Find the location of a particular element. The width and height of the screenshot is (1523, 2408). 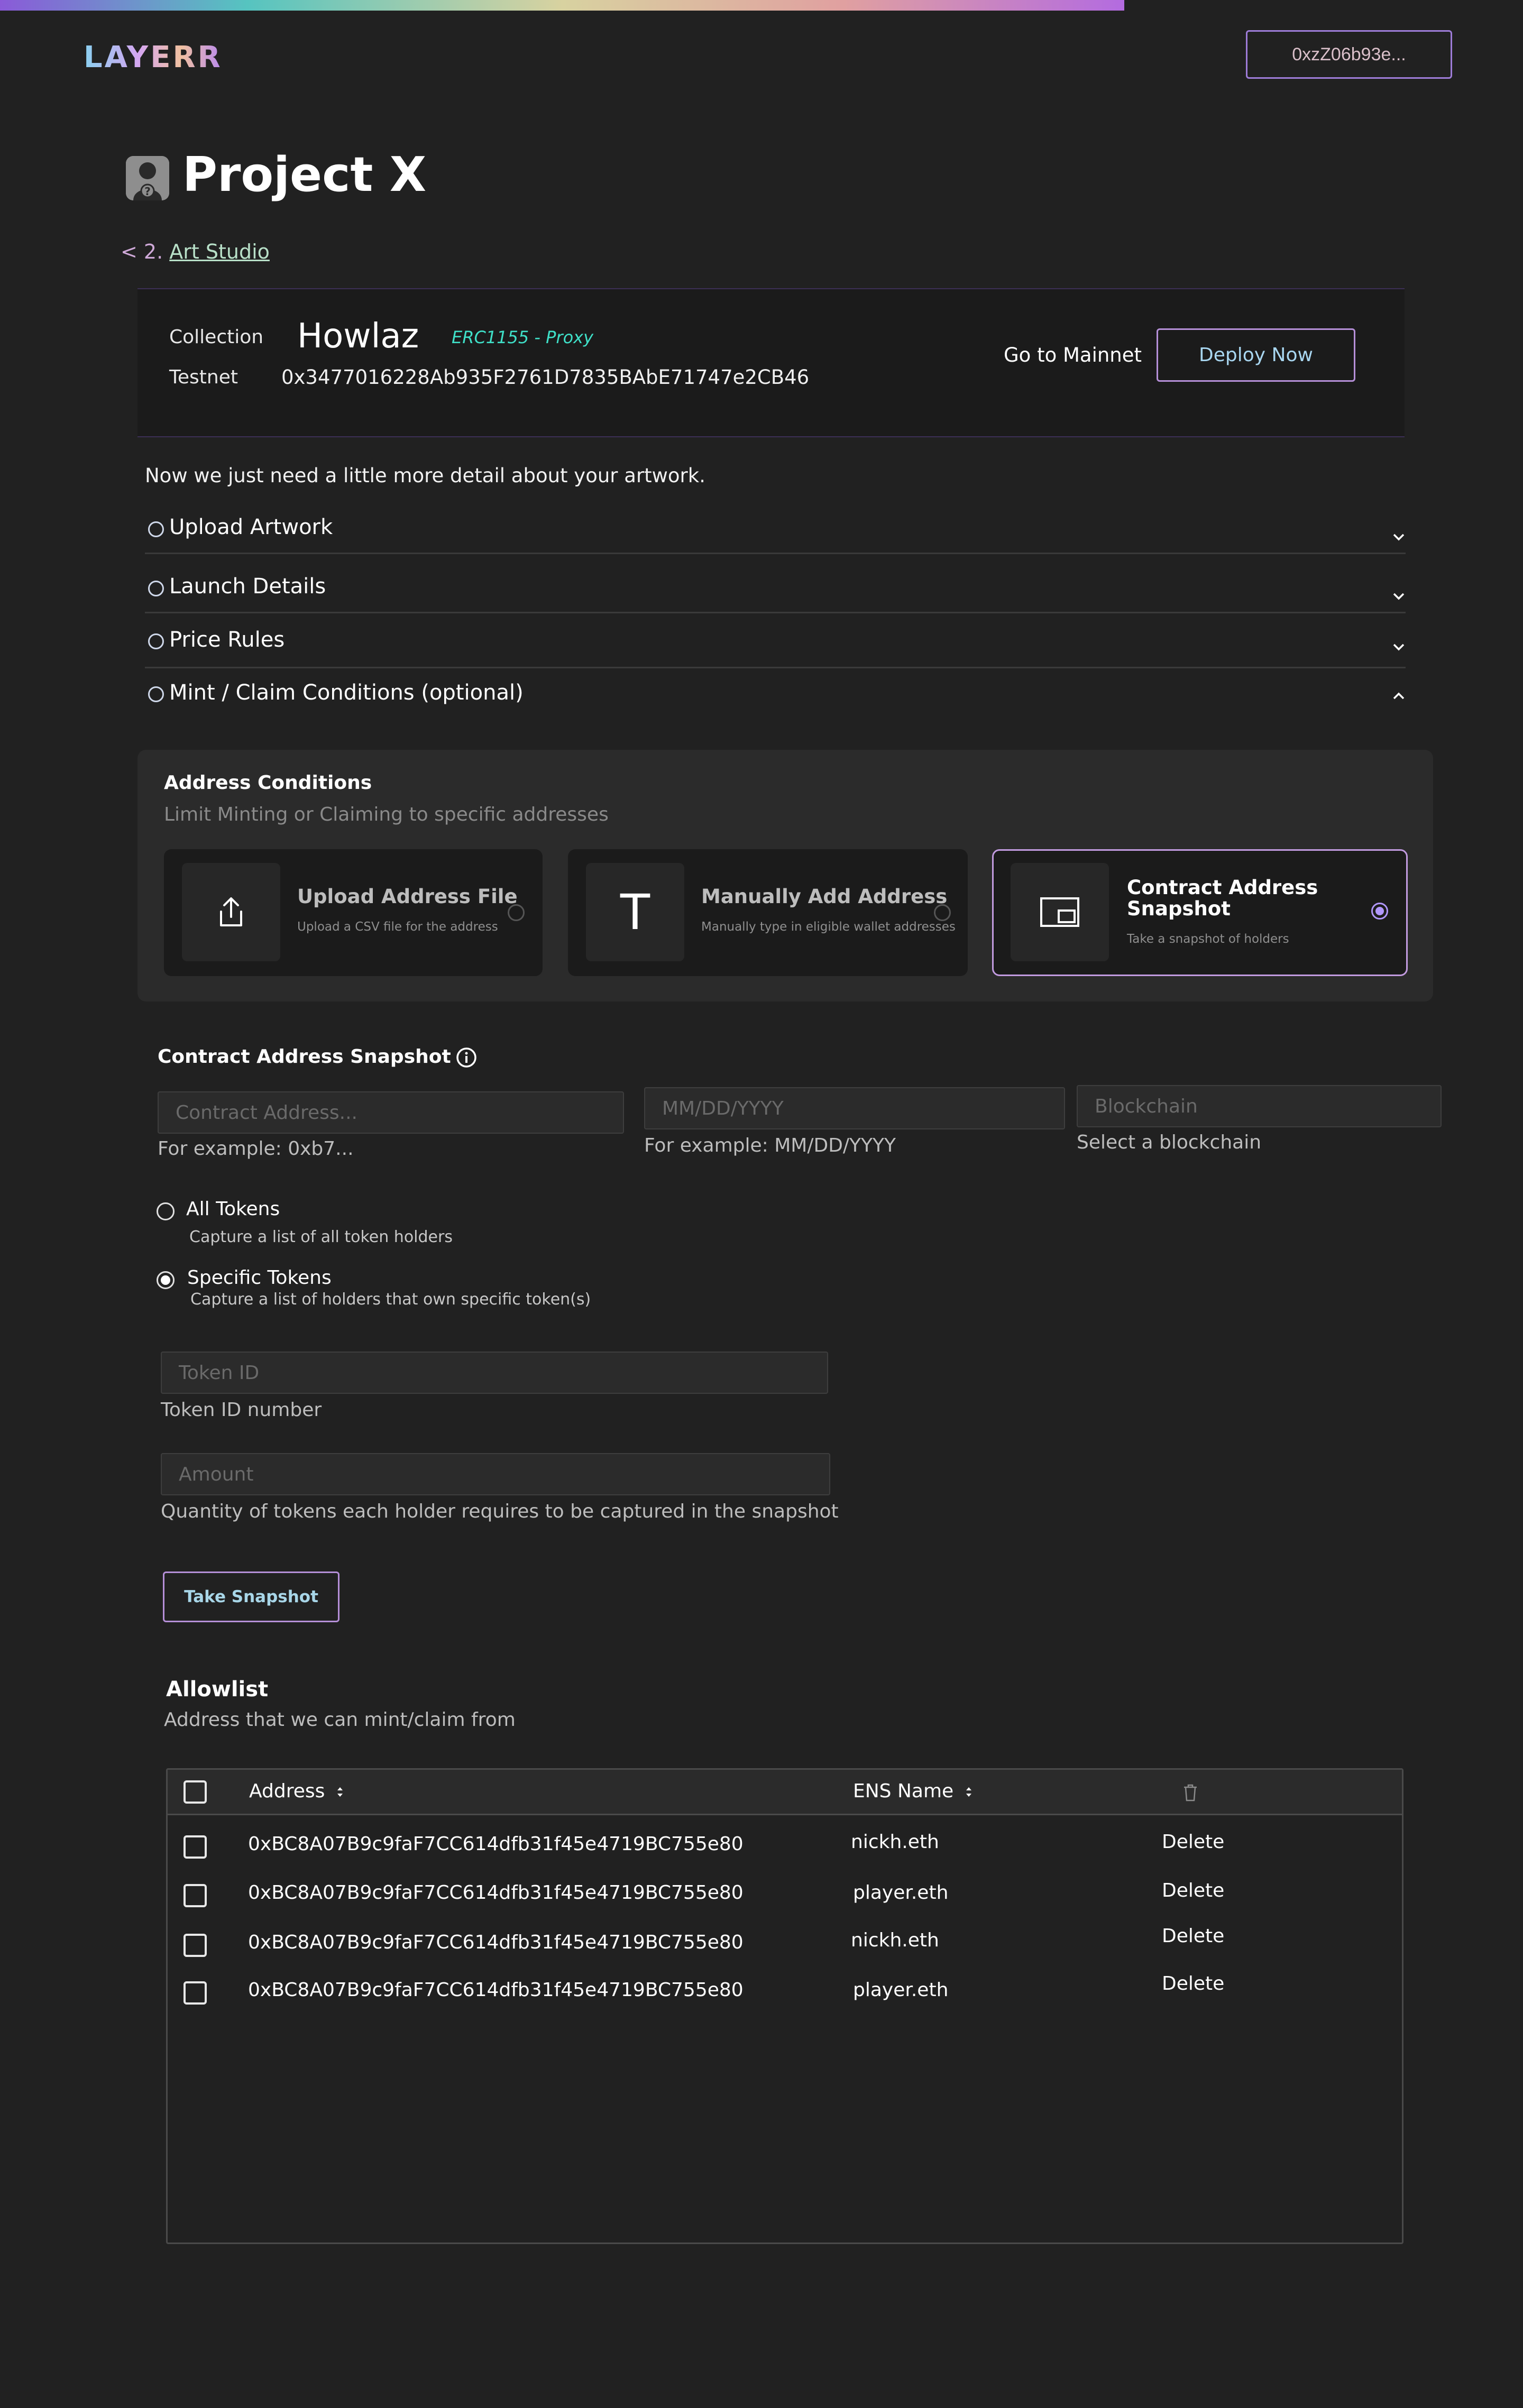

specific-tokens-label: Specific Tokens is located at coordinates (259, 1278).